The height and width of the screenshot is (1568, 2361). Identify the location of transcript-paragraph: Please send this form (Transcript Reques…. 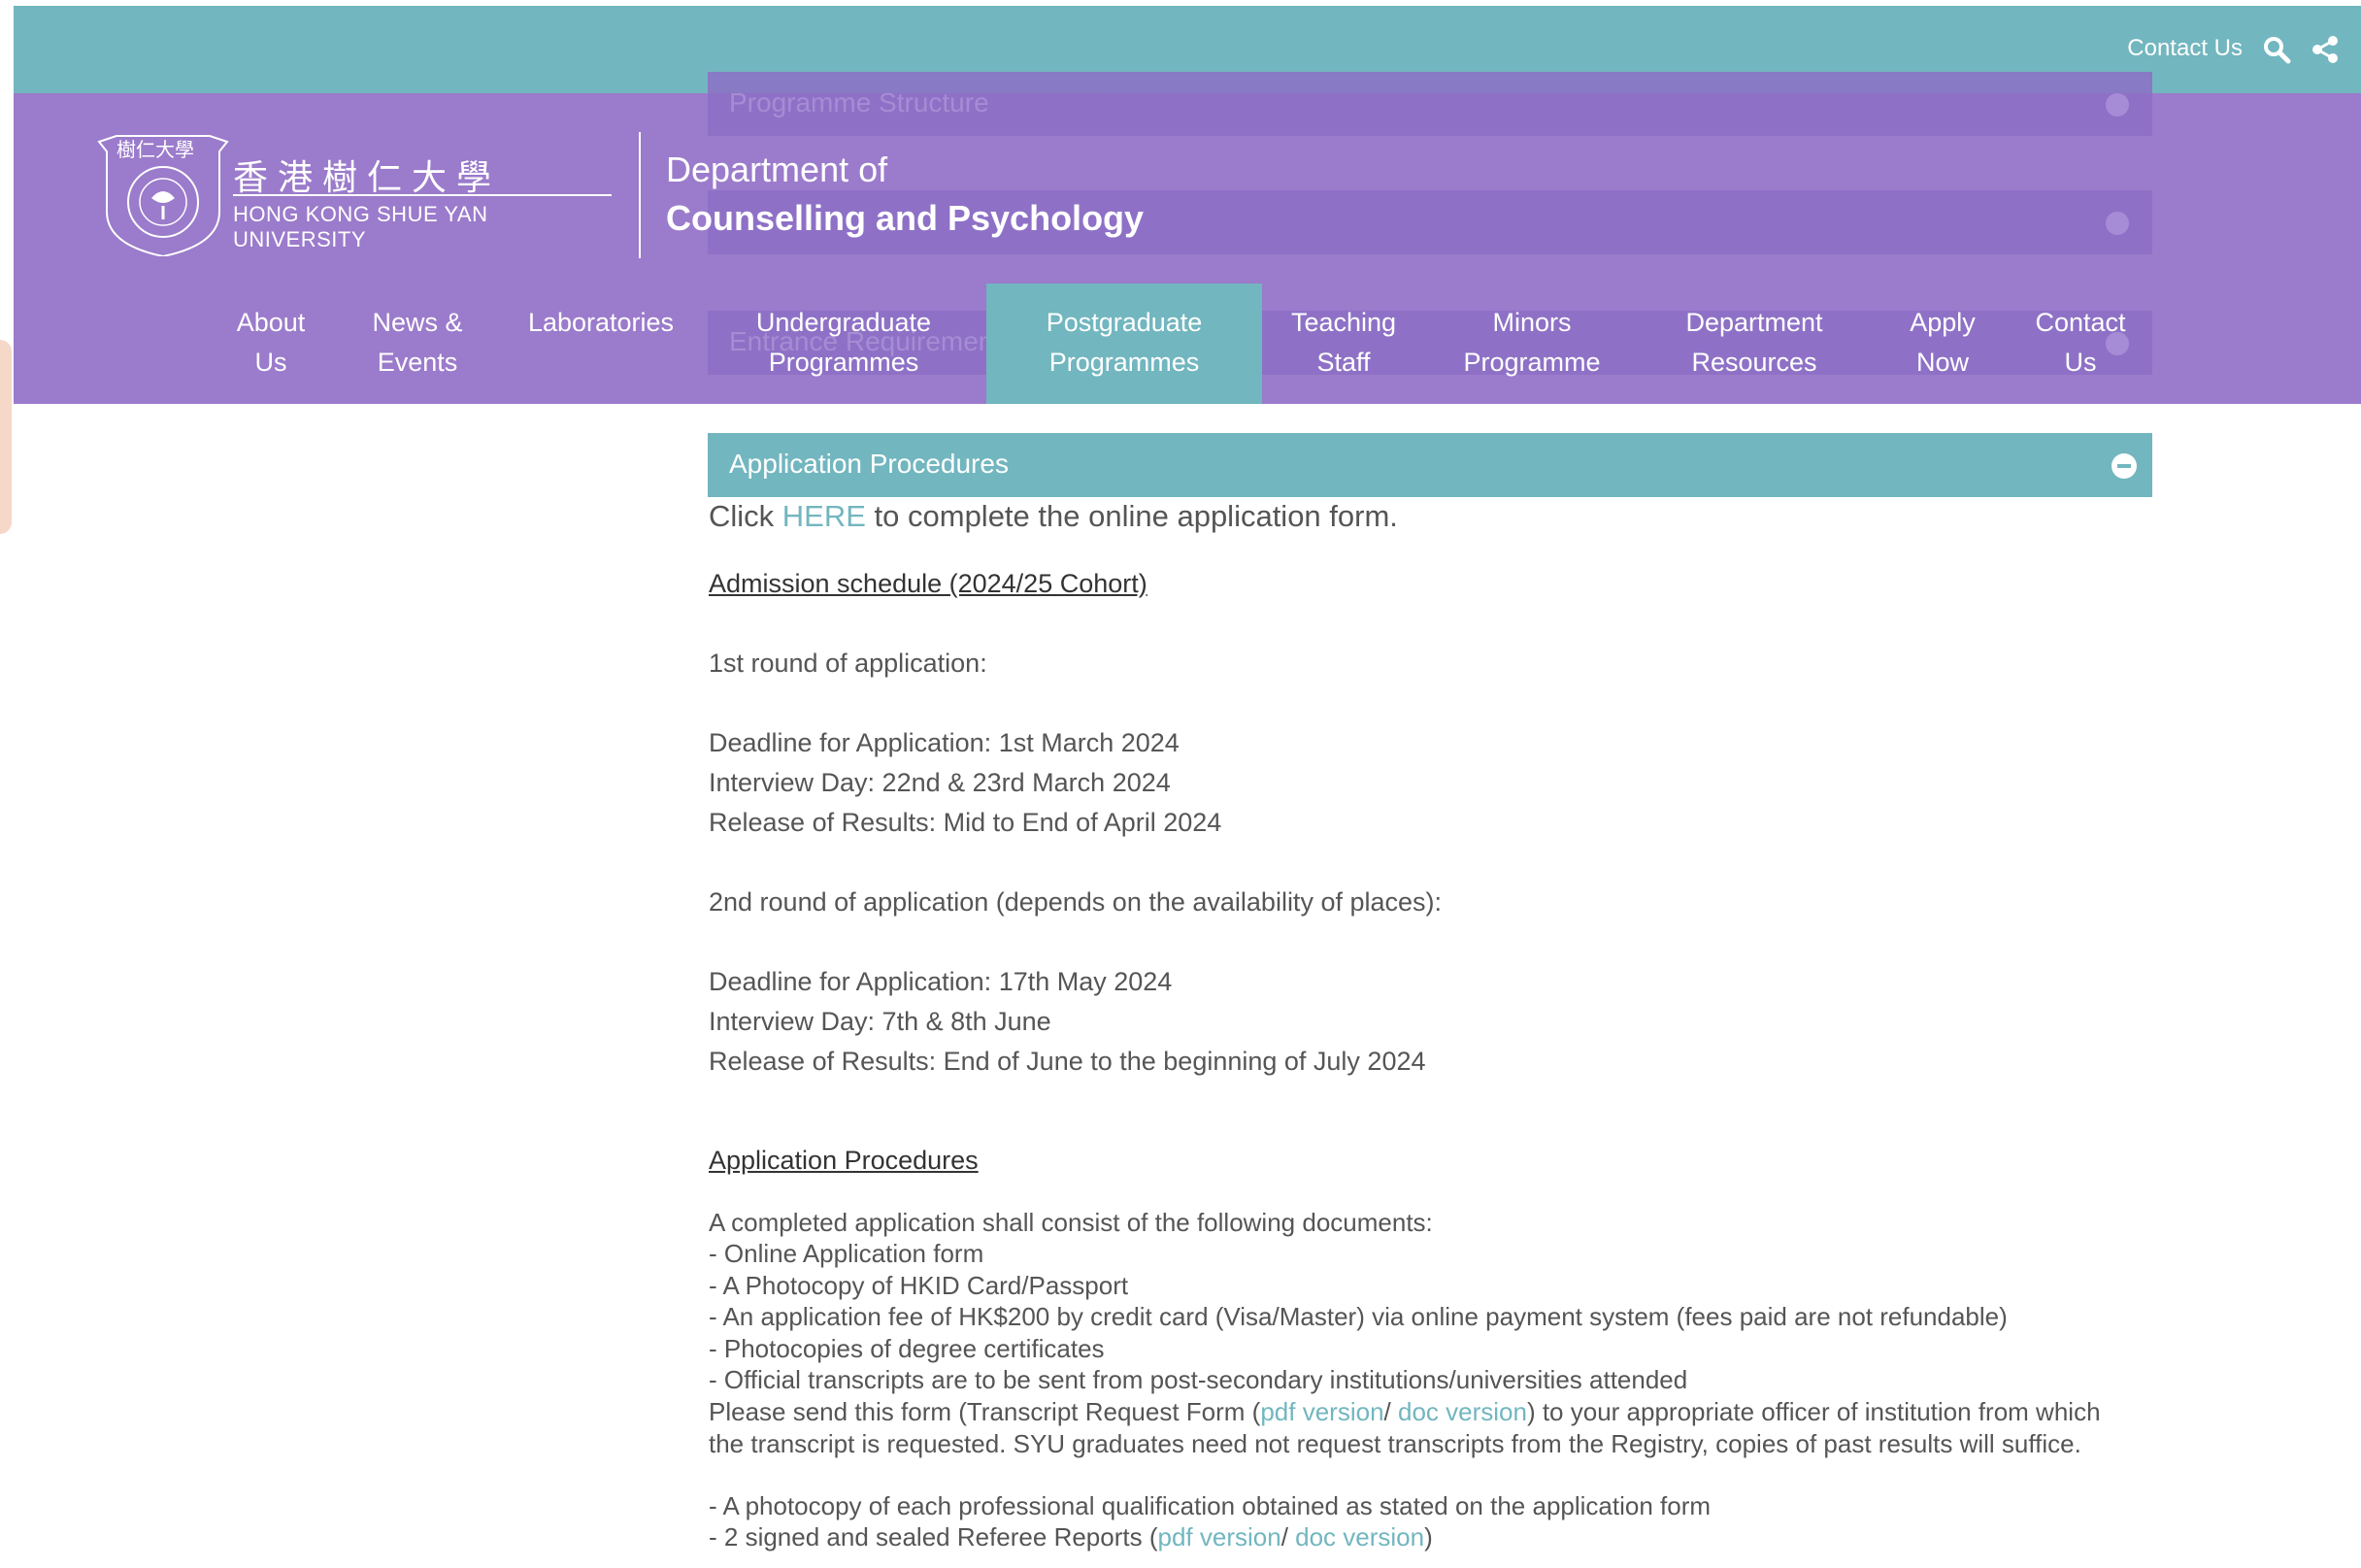
(1422, 1428).